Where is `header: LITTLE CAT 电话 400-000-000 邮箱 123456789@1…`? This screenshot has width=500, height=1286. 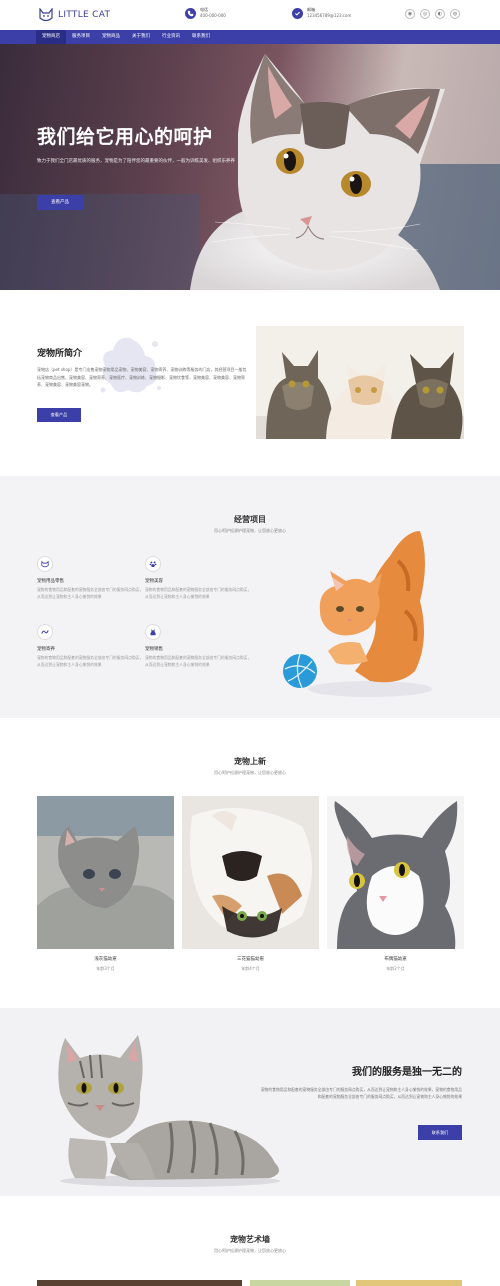
header: LITTLE CAT 电话 400-000-000 邮箱 123456789@1… is located at coordinates (250, 15).